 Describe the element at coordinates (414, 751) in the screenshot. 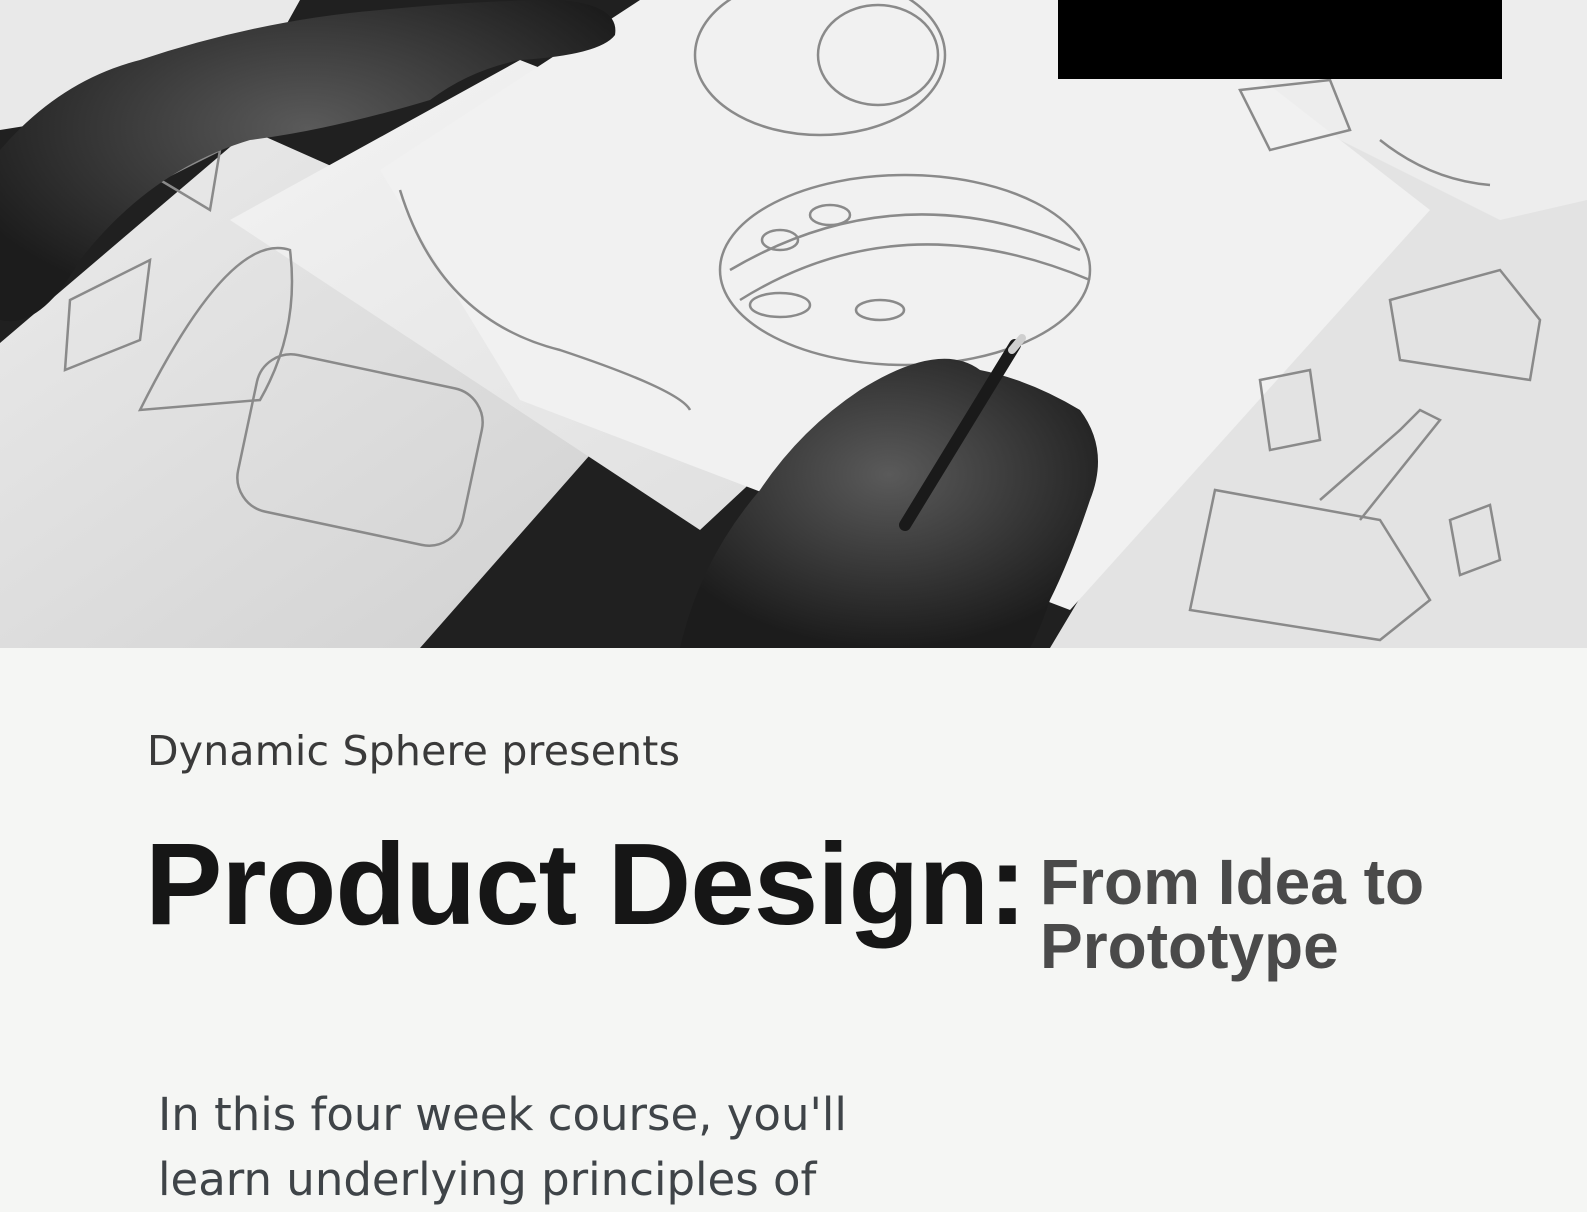

I see `presenter-line: Dynamic Sphere presents` at that location.